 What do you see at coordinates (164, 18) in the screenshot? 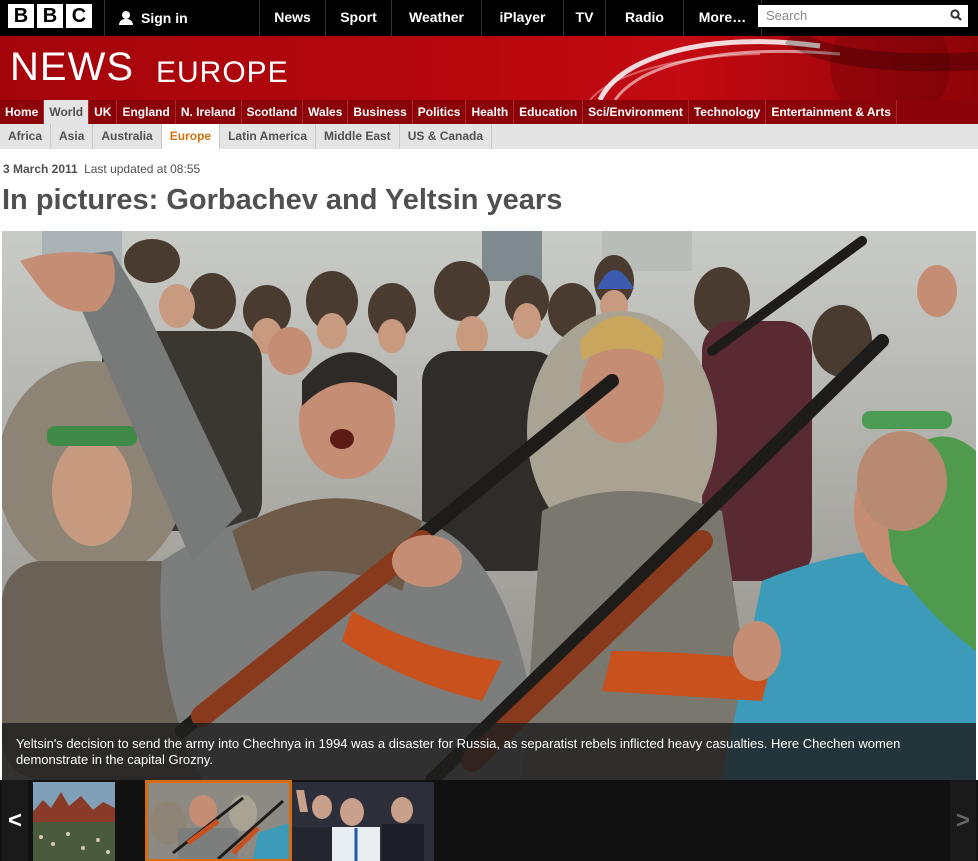
I see `sign-in-label: Sign in` at bounding box center [164, 18].